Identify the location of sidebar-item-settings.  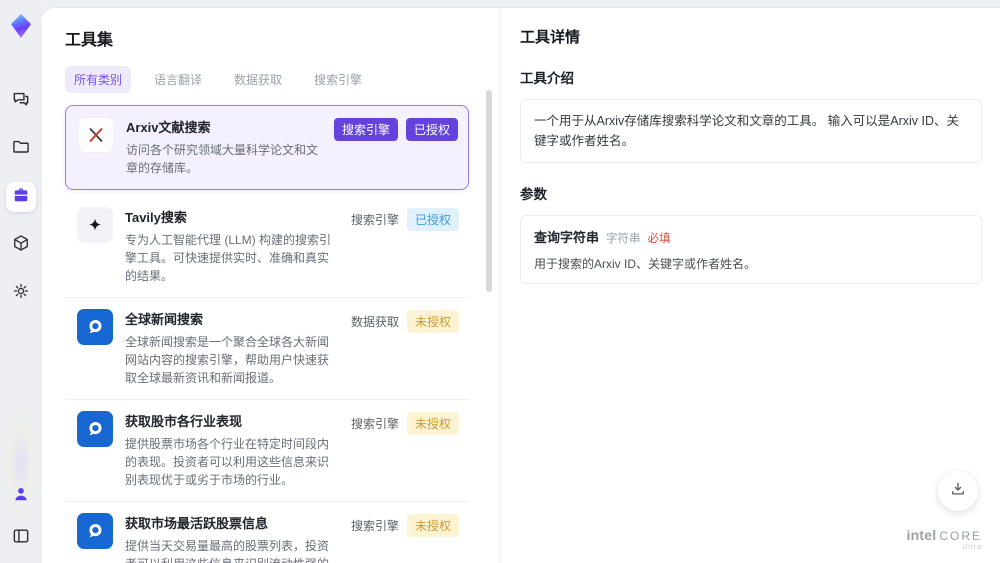
(21, 293).